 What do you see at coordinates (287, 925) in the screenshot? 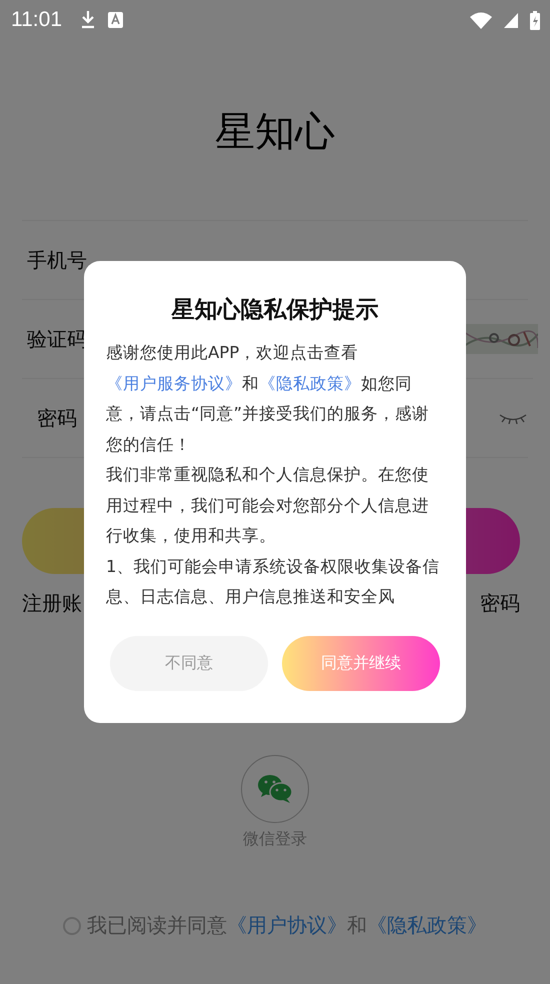
I see `agreement-link: 《用户协议》` at bounding box center [287, 925].